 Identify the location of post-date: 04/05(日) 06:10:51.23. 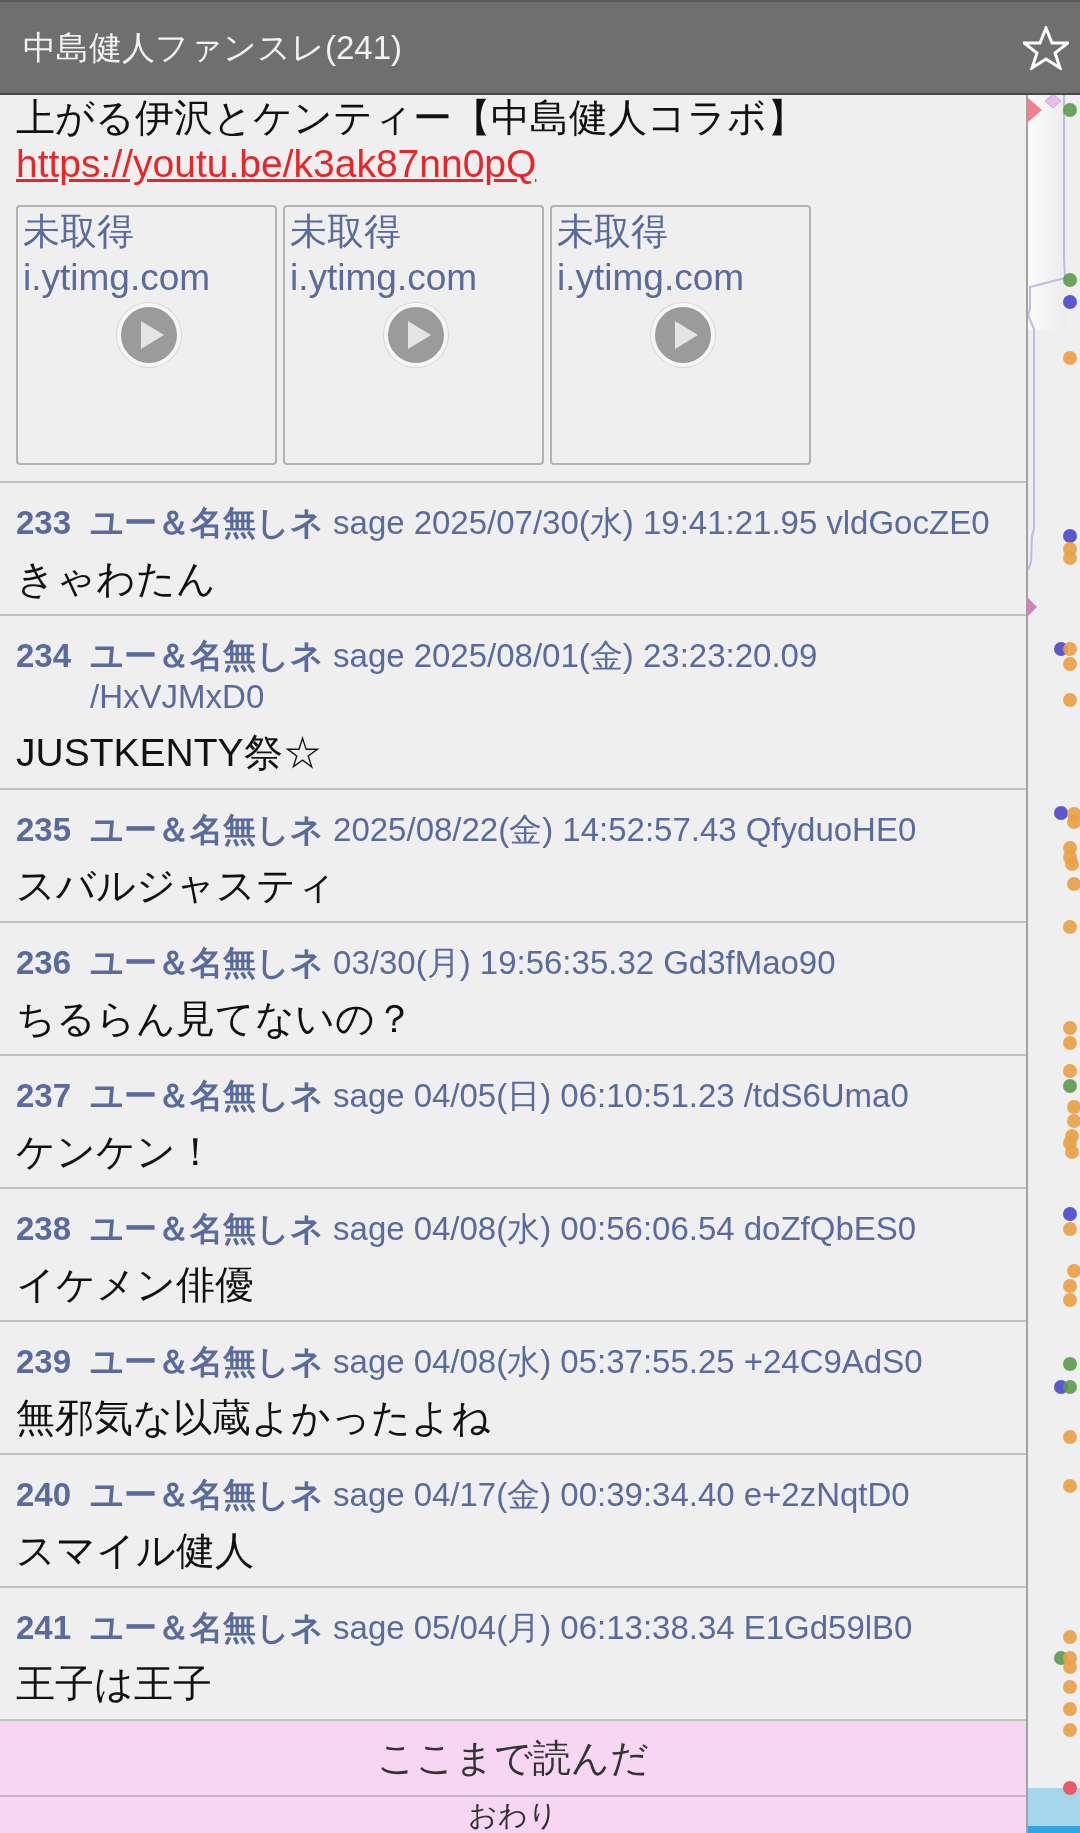
(574, 1096).